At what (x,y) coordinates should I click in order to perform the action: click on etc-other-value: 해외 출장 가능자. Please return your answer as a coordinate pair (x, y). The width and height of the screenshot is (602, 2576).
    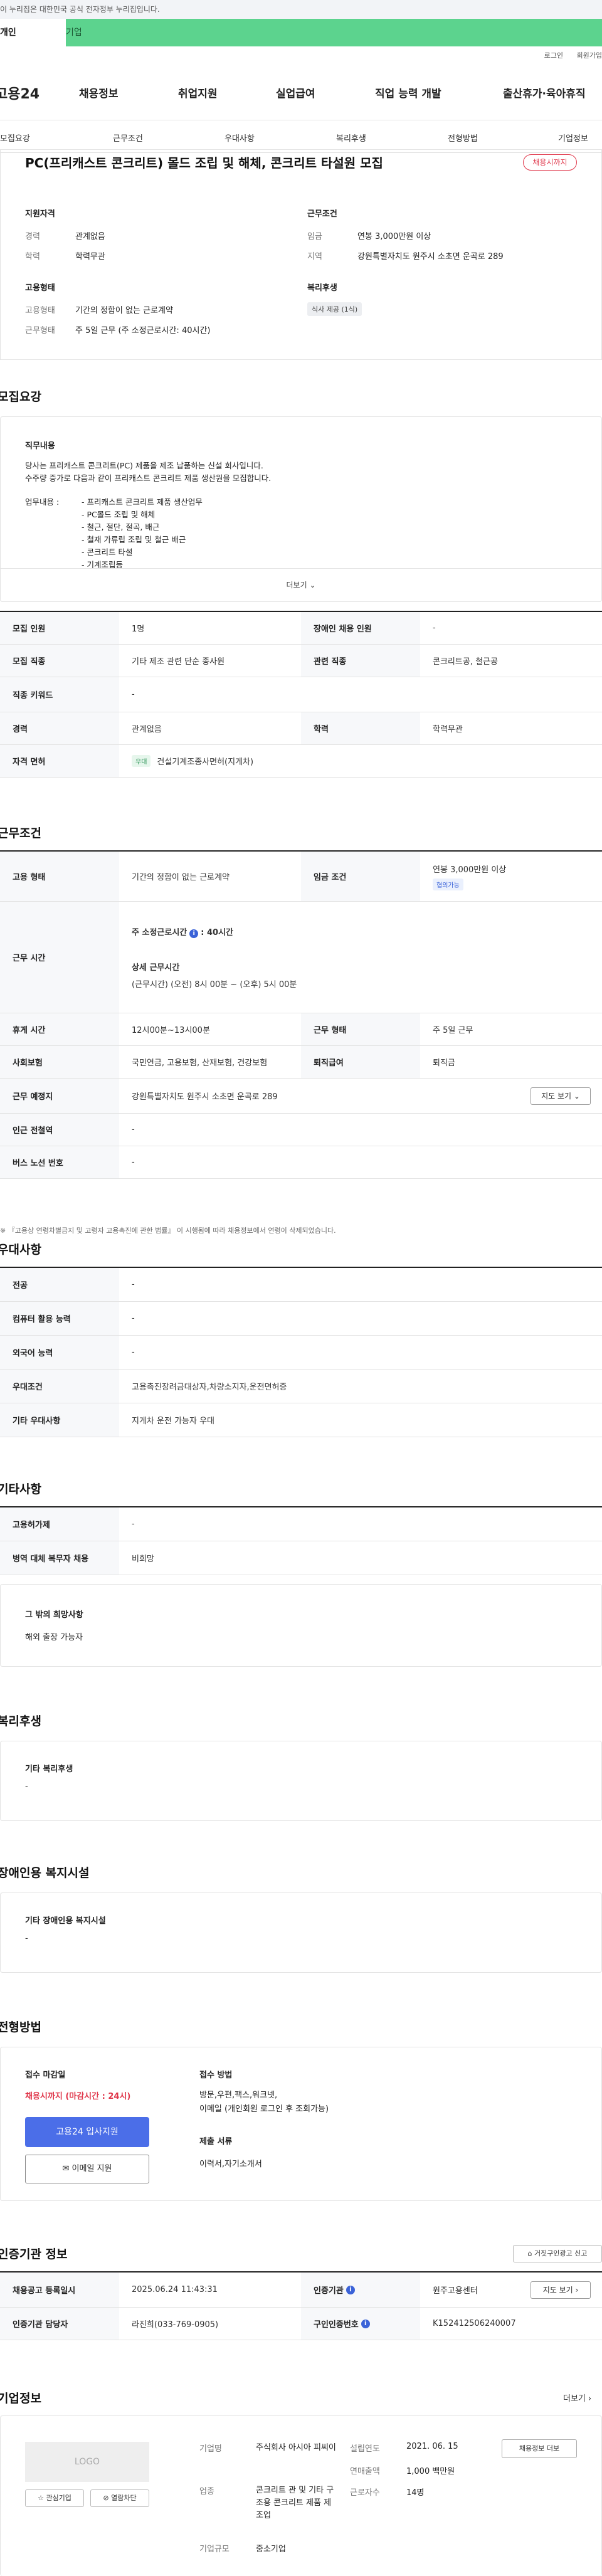
    Looking at the image, I should click on (54, 1637).